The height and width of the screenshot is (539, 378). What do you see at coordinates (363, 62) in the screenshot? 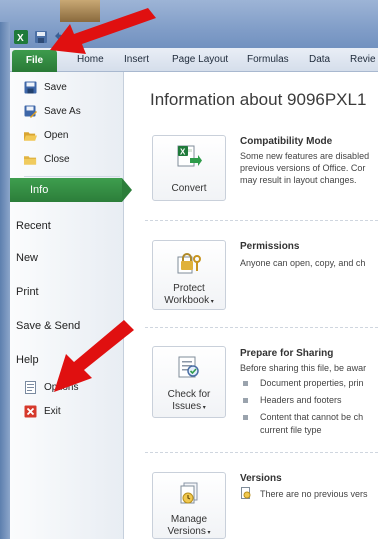
I see `tab-review: Revie` at bounding box center [363, 62].